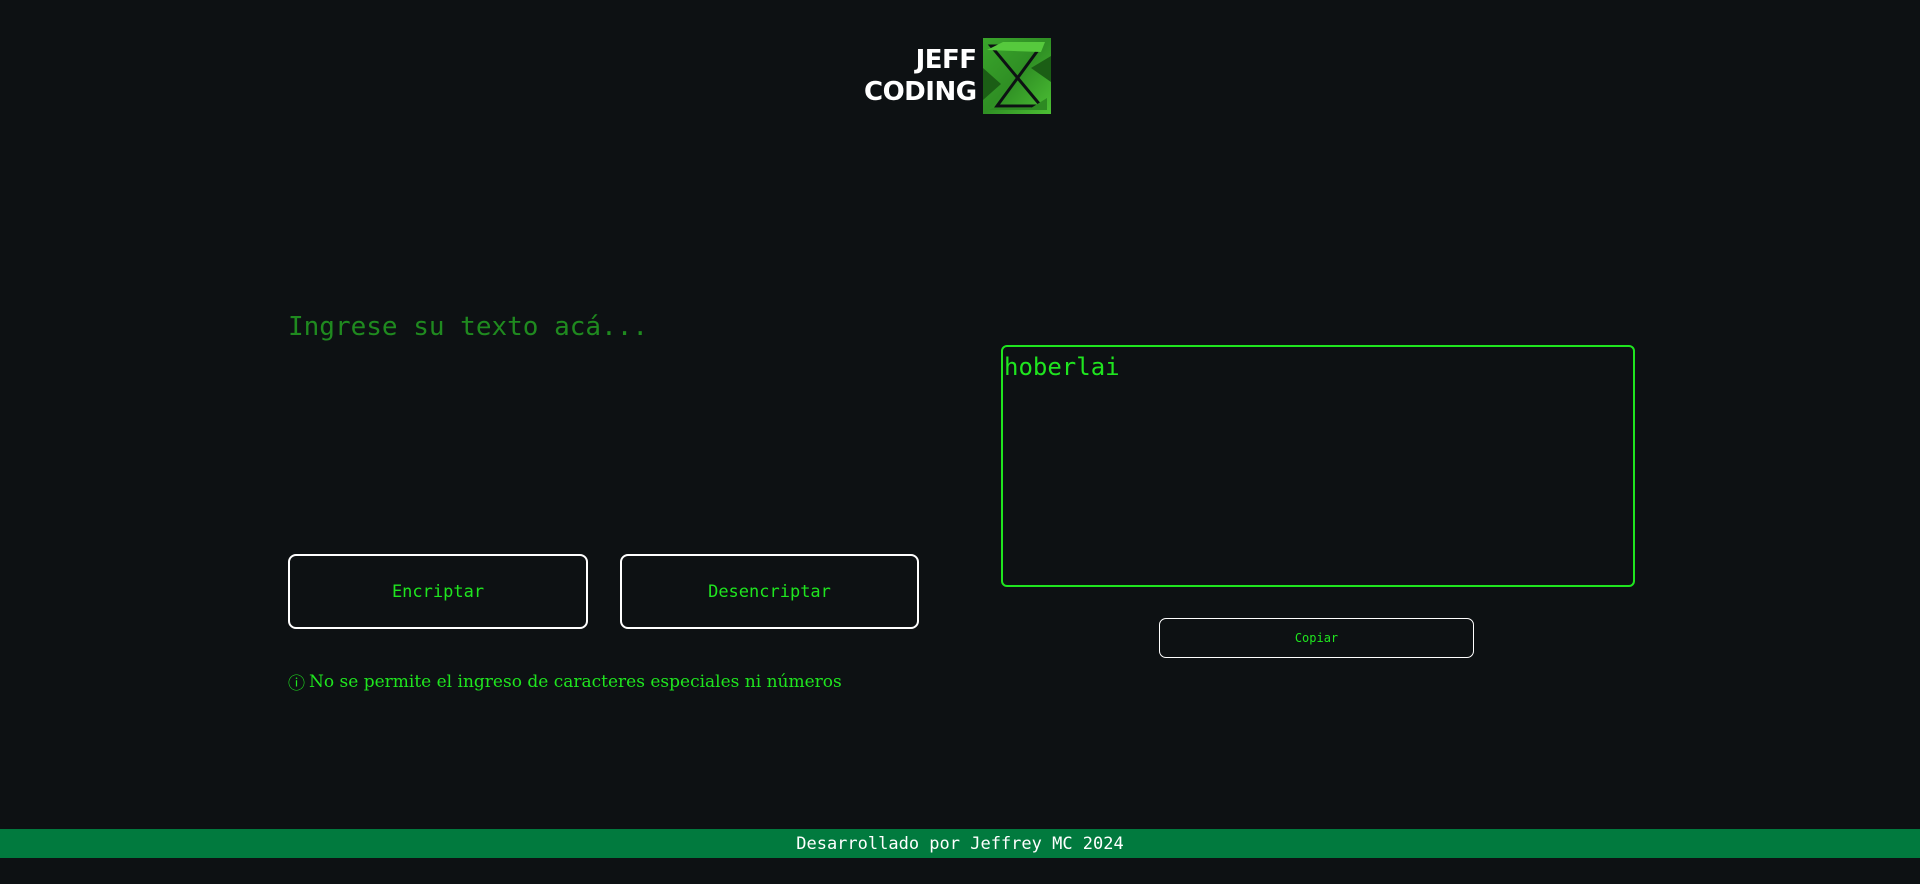  Describe the element at coordinates (1318, 466) in the screenshot. I see `output-text-area: hoberlai` at that location.